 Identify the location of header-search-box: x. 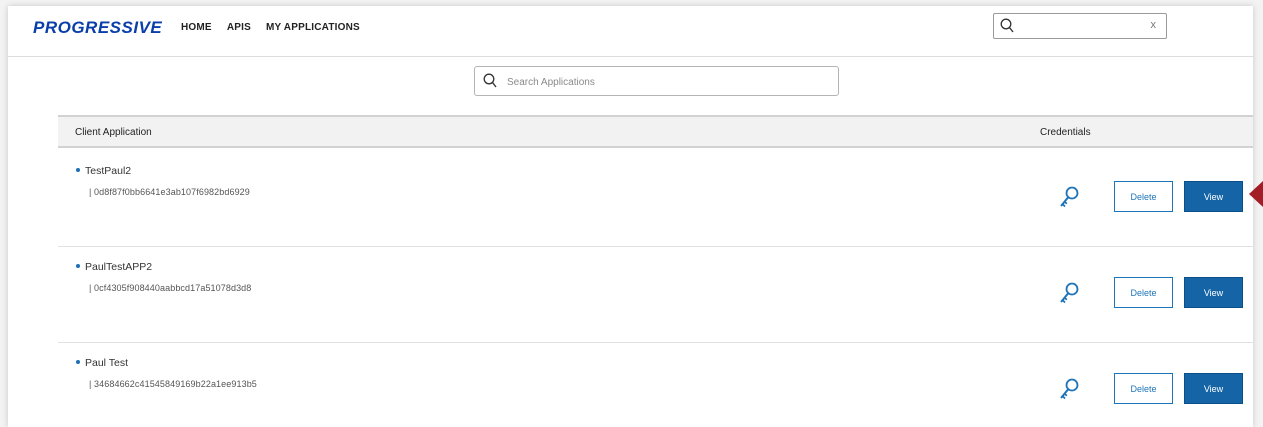
(1080, 26).